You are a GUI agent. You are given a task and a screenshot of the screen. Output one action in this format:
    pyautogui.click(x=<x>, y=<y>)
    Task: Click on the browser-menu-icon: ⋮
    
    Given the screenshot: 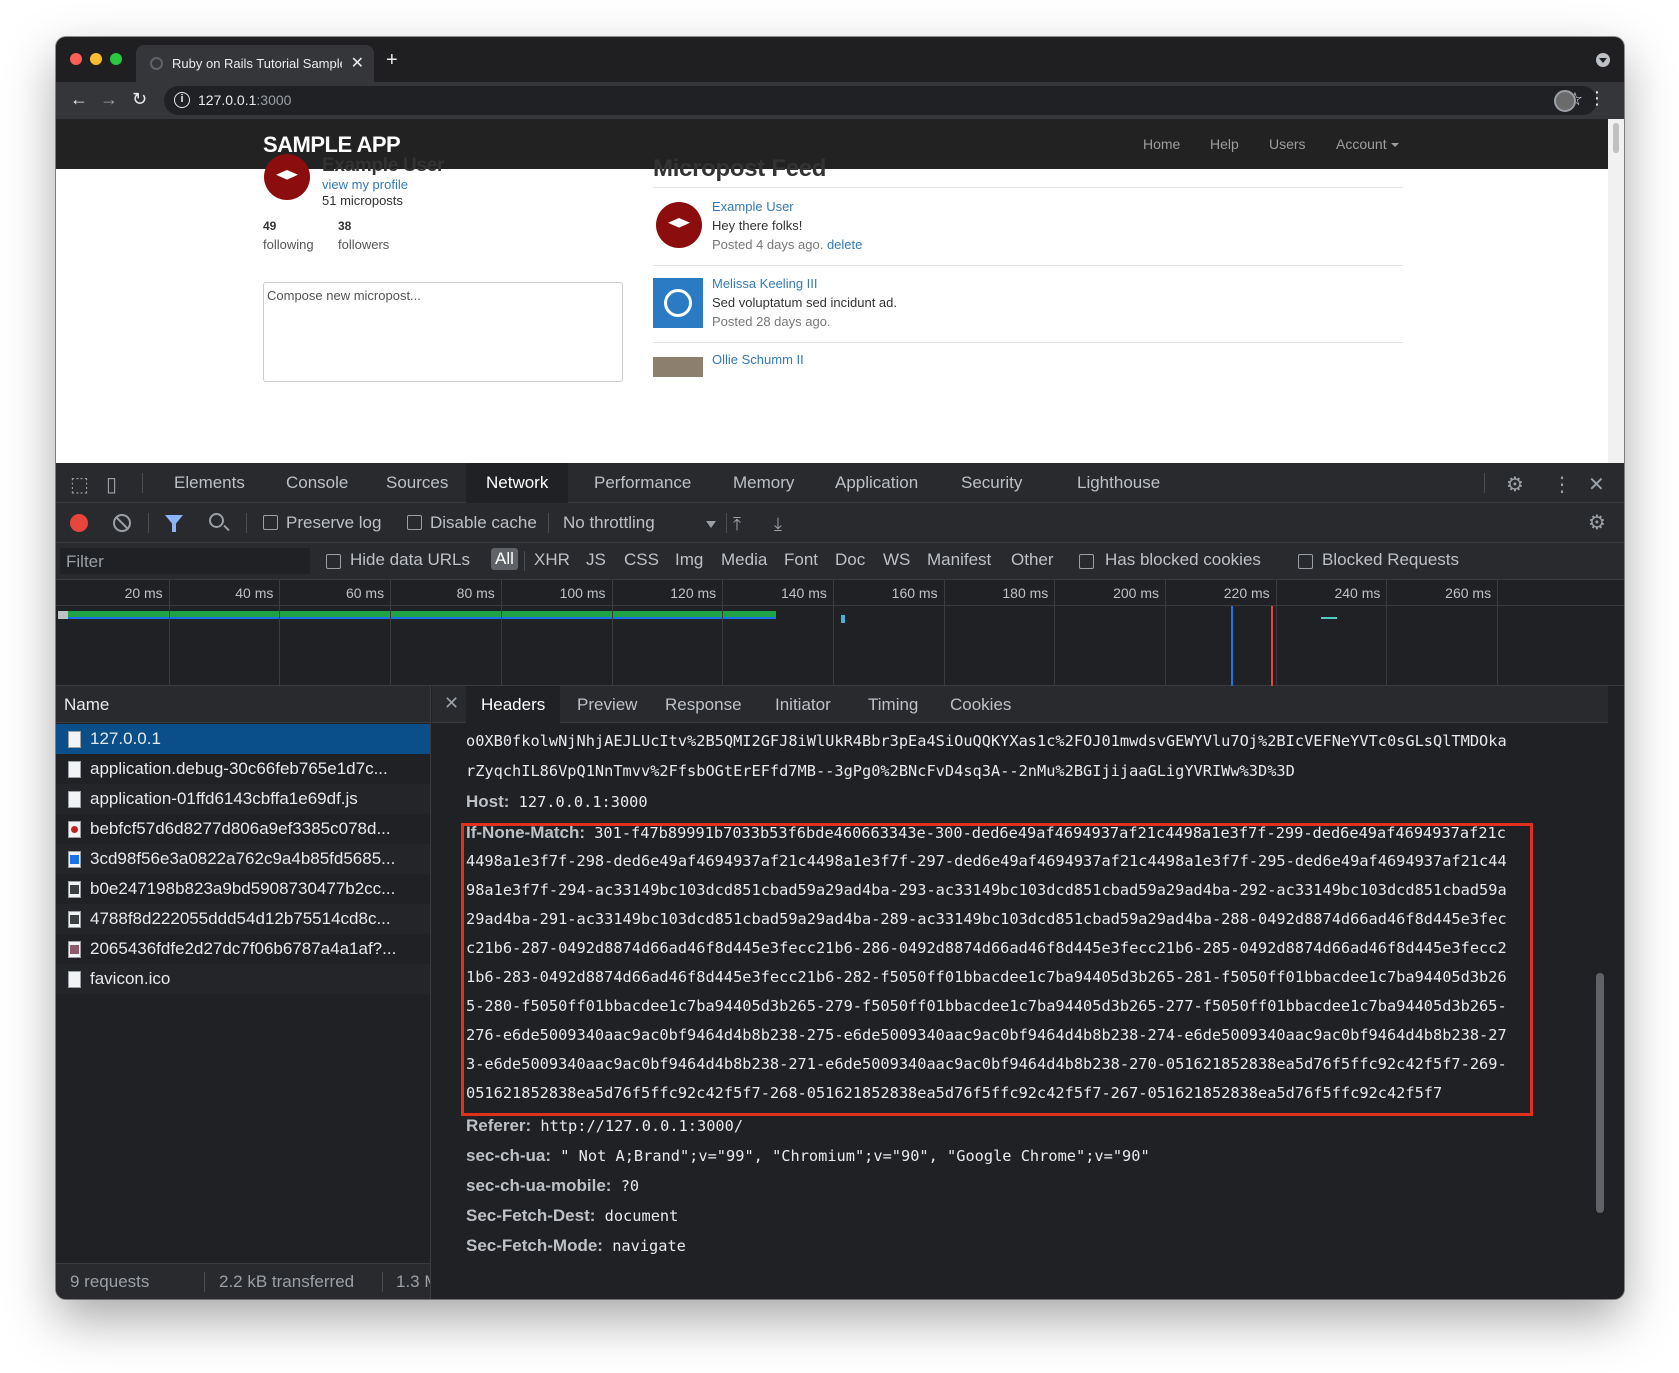 What is the action you would take?
    pyautogui.click(x=1597, y=98)
    